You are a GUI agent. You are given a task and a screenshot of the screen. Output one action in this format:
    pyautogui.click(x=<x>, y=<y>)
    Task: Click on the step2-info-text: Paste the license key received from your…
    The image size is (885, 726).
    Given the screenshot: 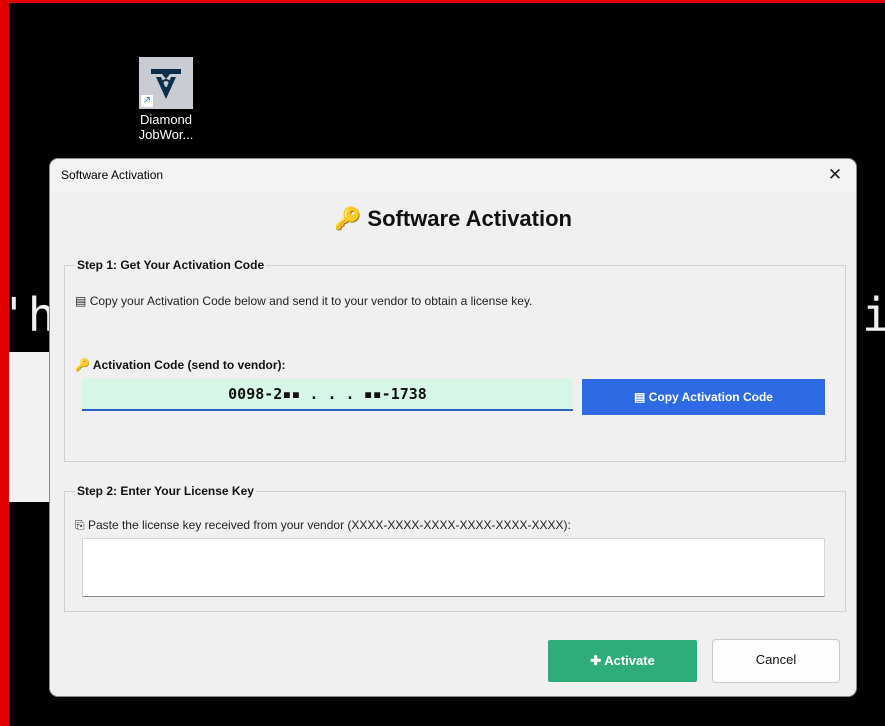 What is the action you would take?
    pyautogui.click(x=329, y=525)
    